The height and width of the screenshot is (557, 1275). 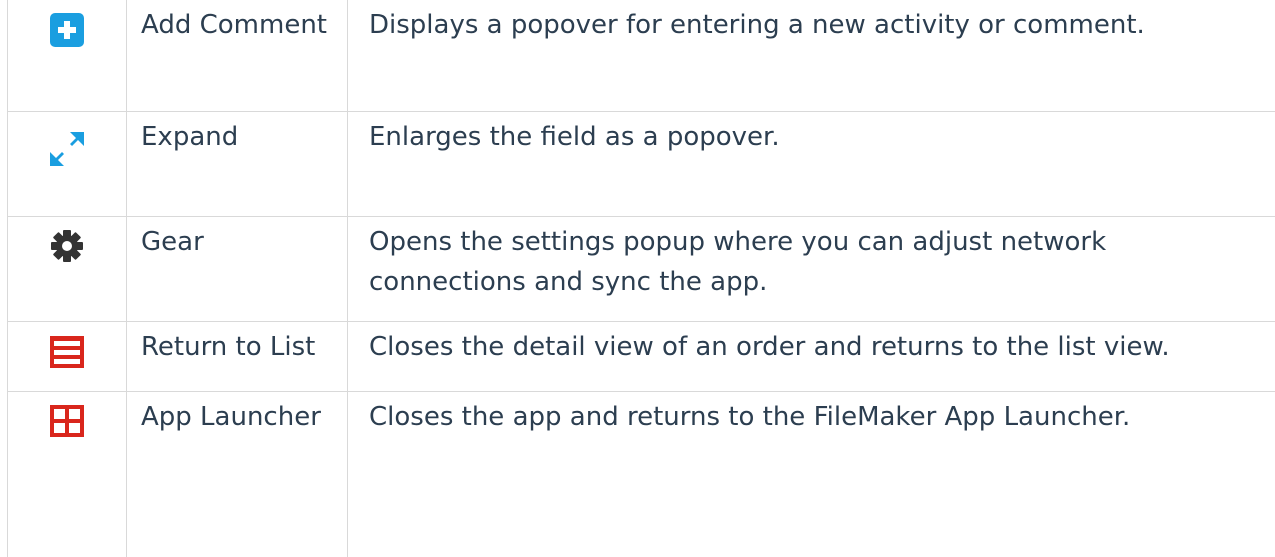 What do you see at coordinates (811, 163) in the screenshot?
I see `button-description: Enlarges the field as a popover.` at bounding box center [811, 163].